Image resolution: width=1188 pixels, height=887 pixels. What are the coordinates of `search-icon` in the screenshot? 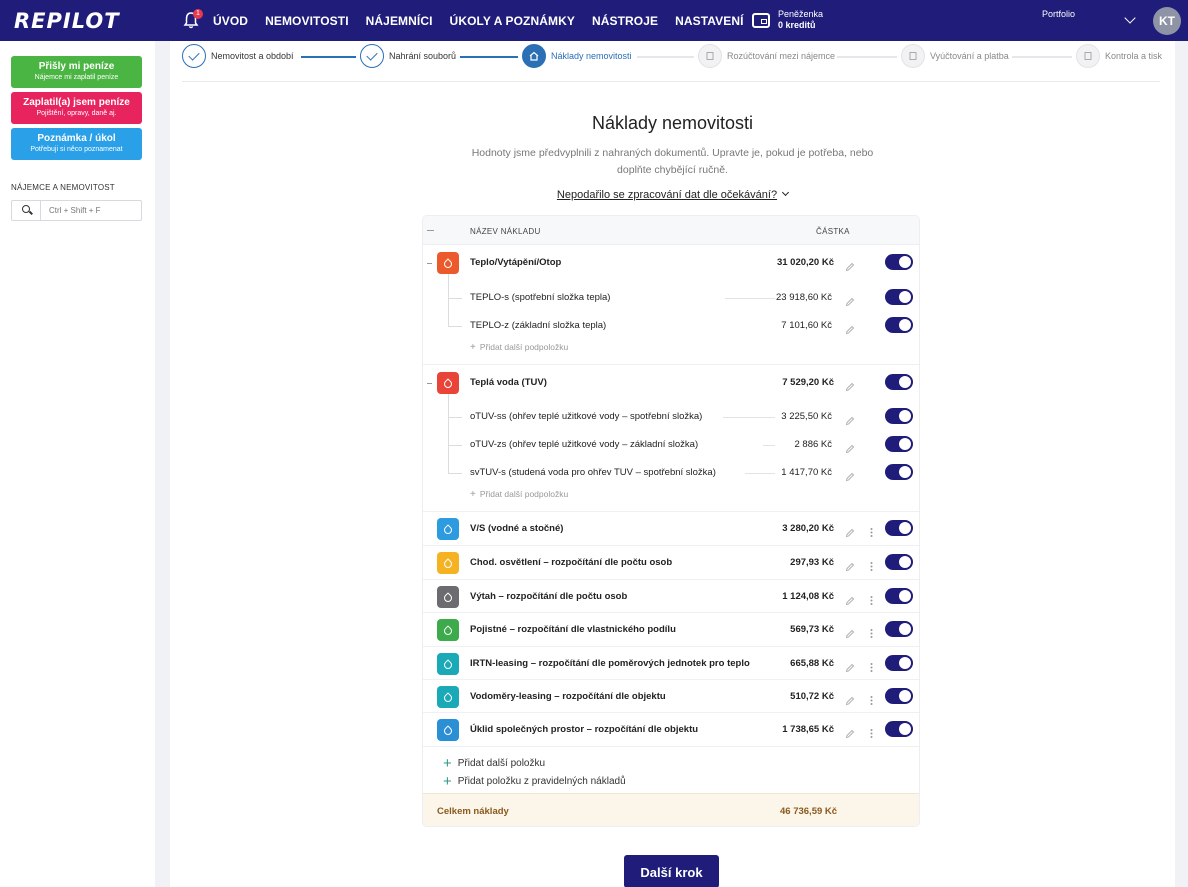 It's located at (26, 210).